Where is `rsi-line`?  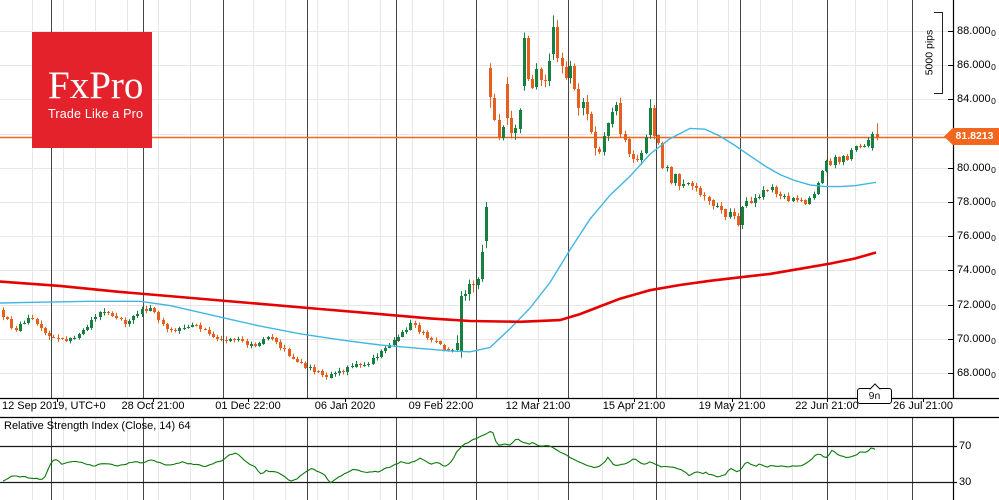
rsi-line is located at coordinates (439, 457).